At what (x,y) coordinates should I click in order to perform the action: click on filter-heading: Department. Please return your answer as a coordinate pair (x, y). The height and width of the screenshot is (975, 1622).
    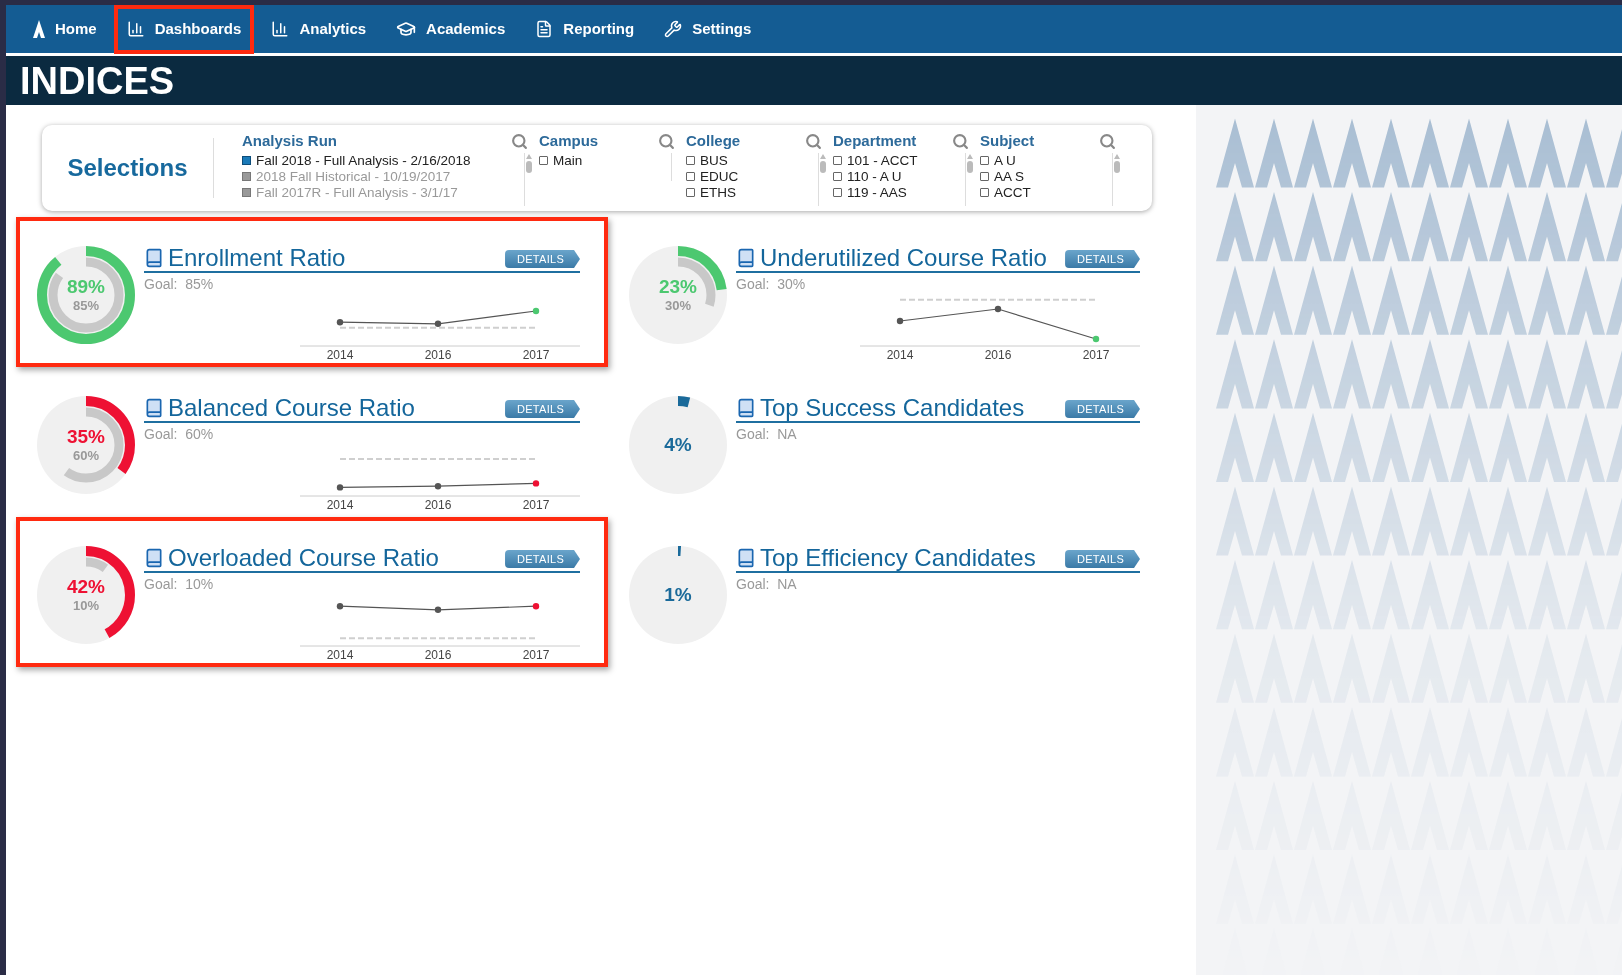
    Looking at the image, I should click on (875, 141).